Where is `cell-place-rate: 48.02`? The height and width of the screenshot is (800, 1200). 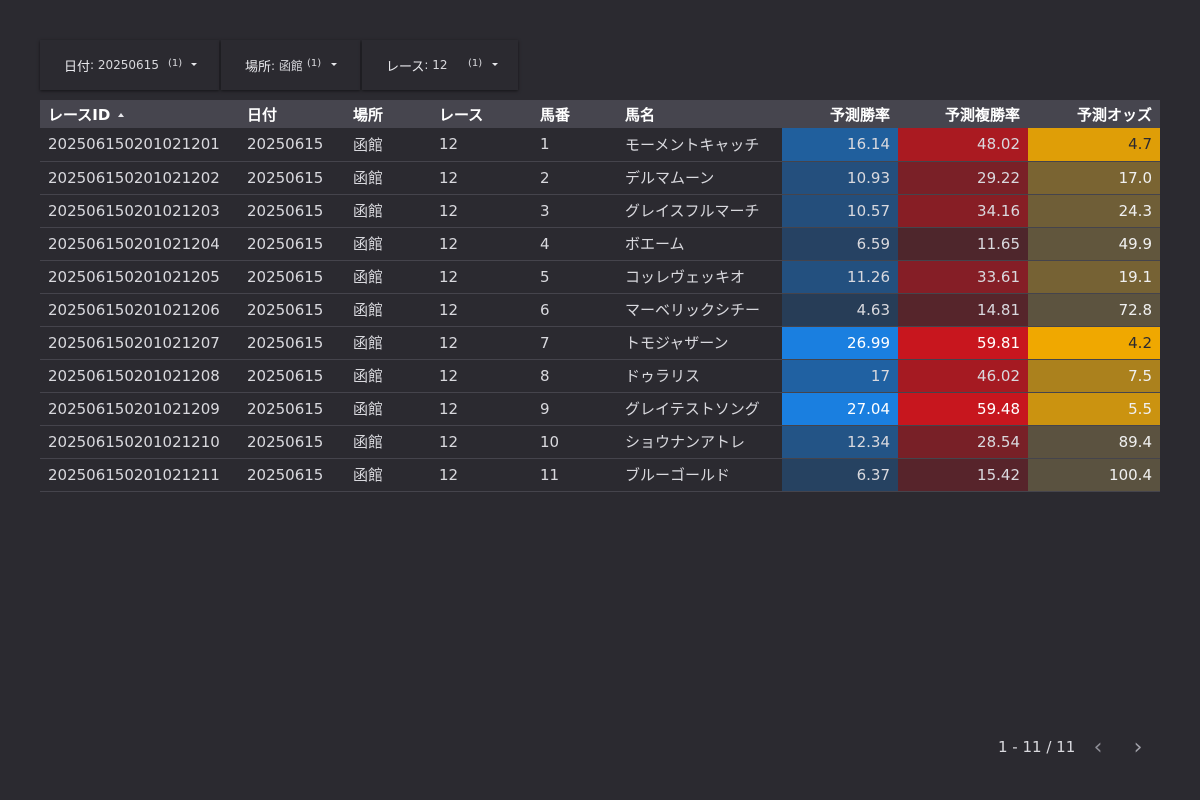 cell-place-rate: 48.02 is located at coordinates (963, 144).